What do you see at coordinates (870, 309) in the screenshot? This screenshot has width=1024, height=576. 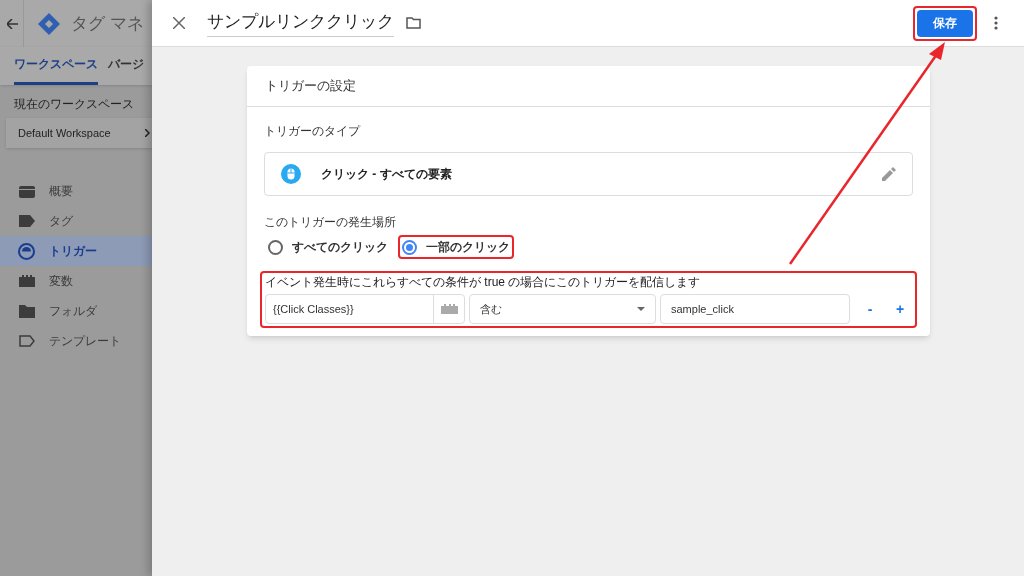 I see `remove-condition-button: -` at bounding box center [870, 309].